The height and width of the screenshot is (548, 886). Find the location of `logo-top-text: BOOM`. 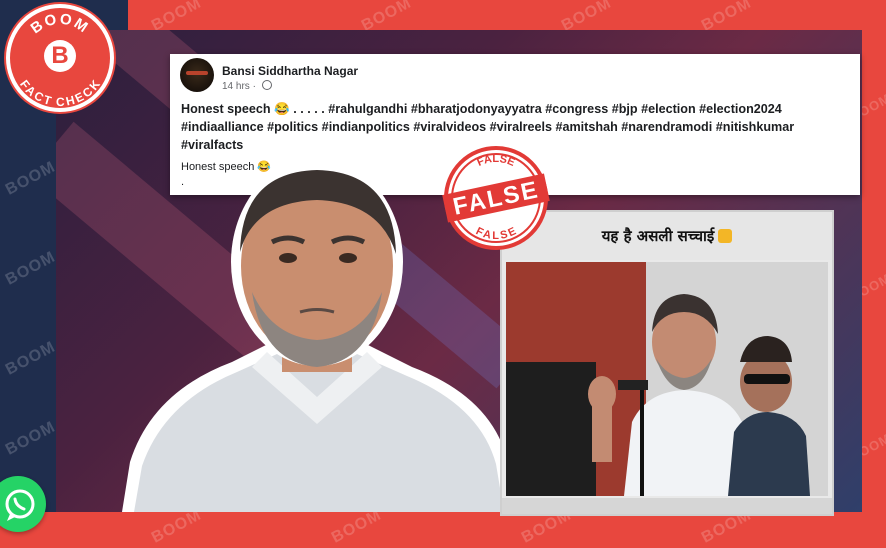

logo-top-text: BOOM is located at coordinates (59, 24).